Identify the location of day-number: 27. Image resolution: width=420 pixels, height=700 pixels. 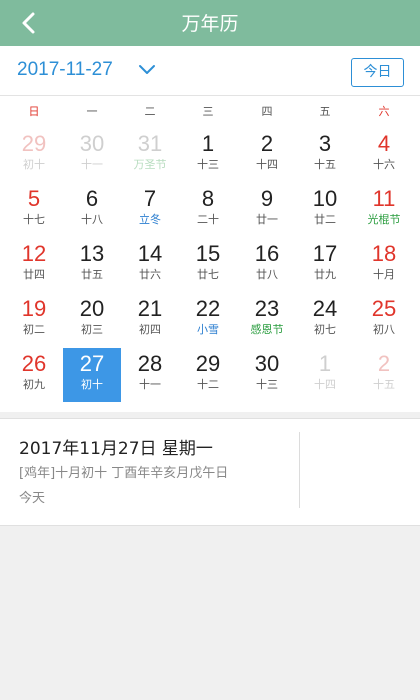
(92, 363).